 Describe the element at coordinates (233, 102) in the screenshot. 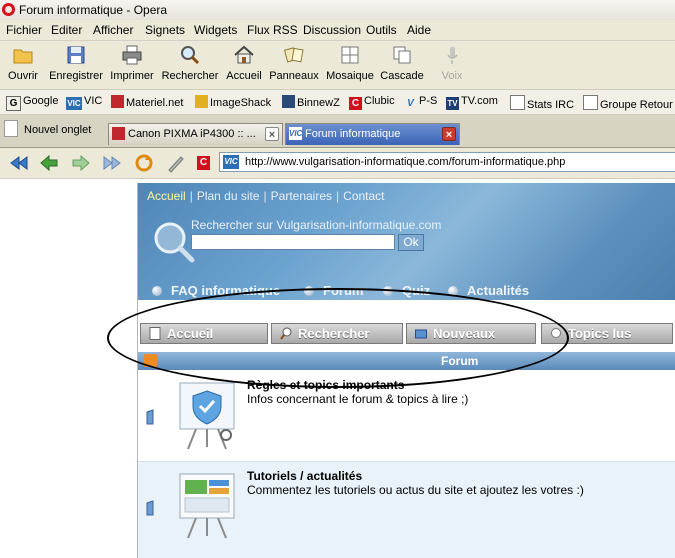

I see `bookmark-imageshack: ImageShack` at that location.